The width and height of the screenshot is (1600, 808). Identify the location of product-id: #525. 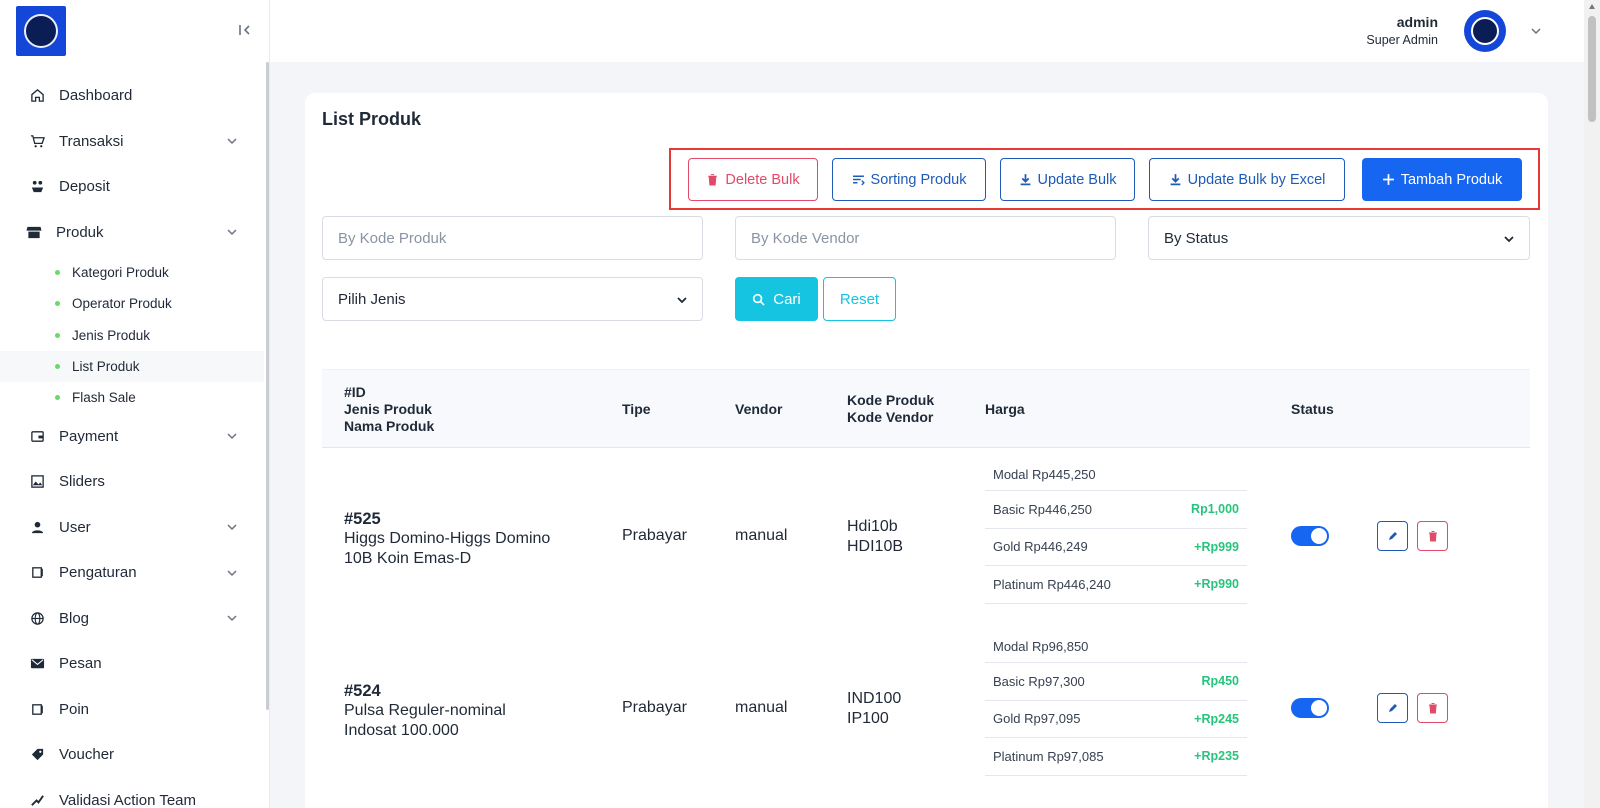
(362, 519).